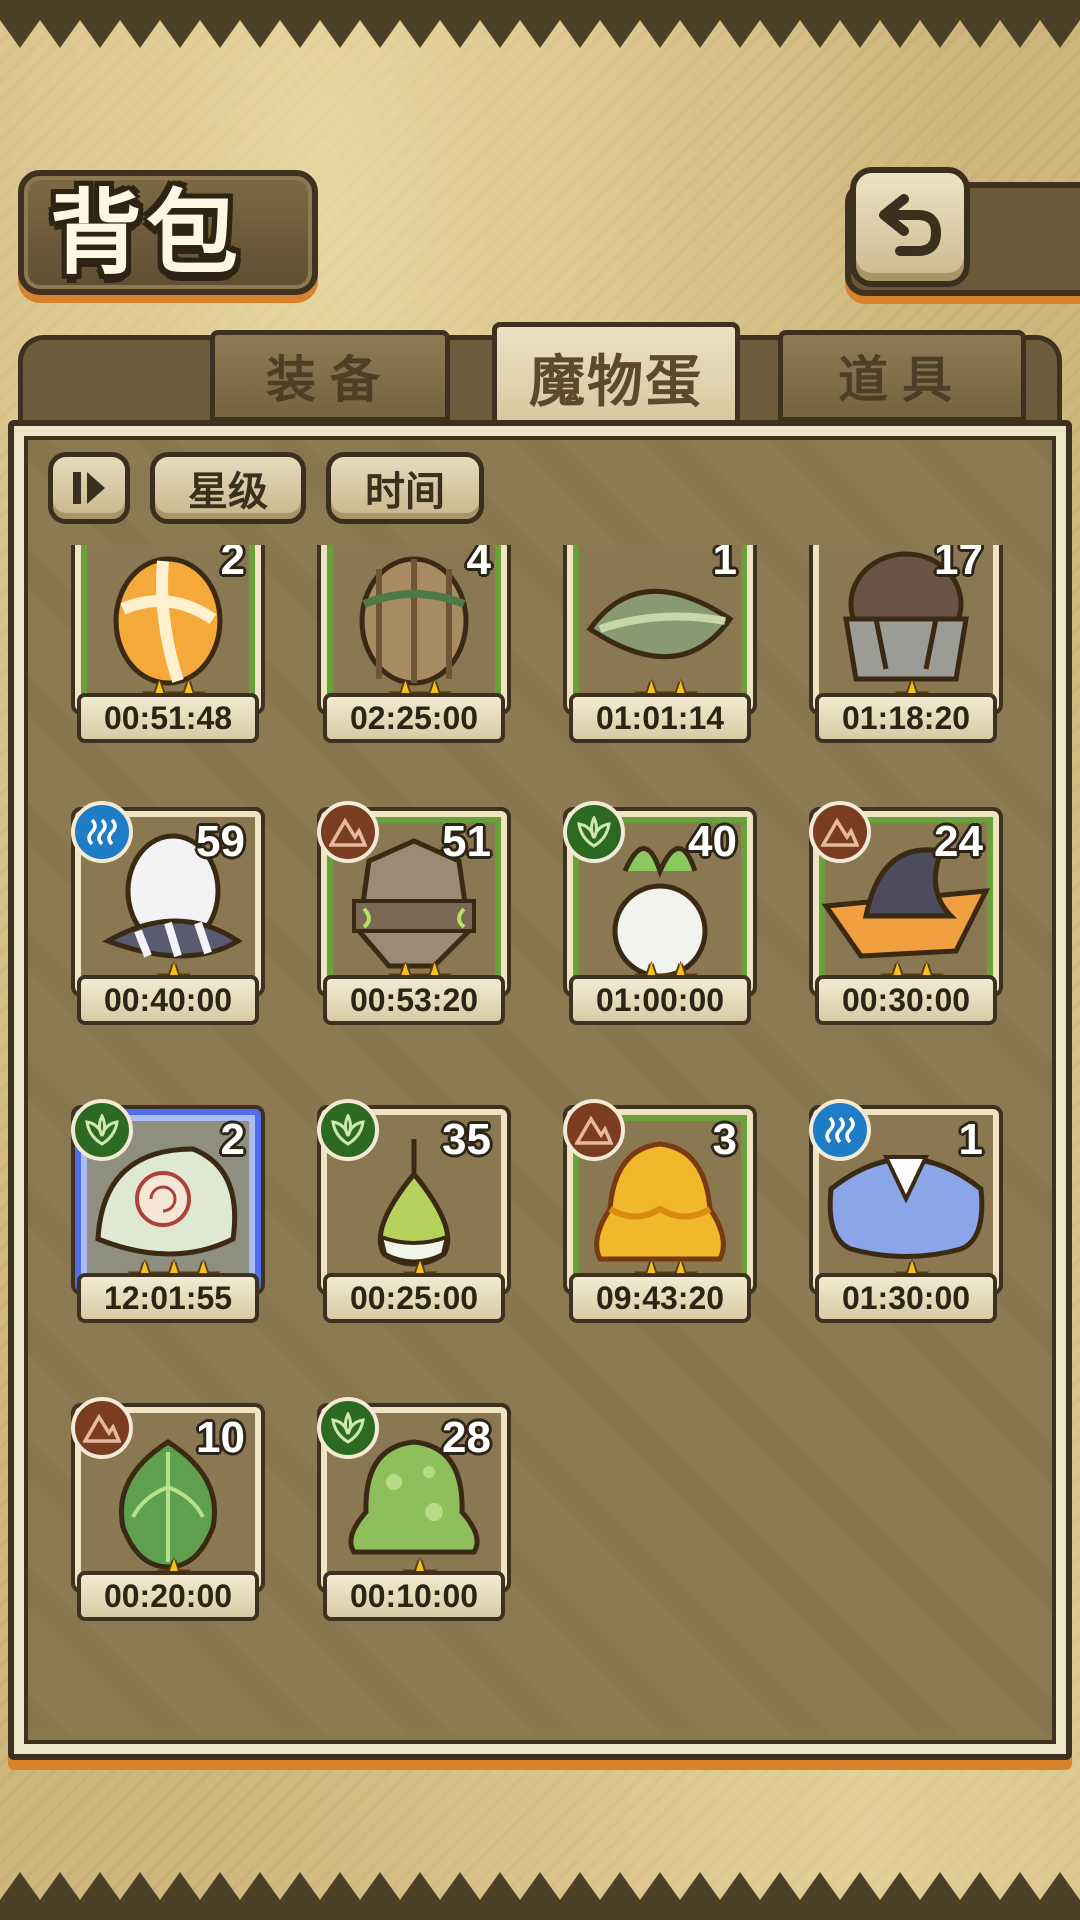 This screenshot has height=1920, width=1080. Describe the element at coordinates (168, 1512) in the screenshot. I see `egg-slot: 10 ★ 00:20:00` at that location.